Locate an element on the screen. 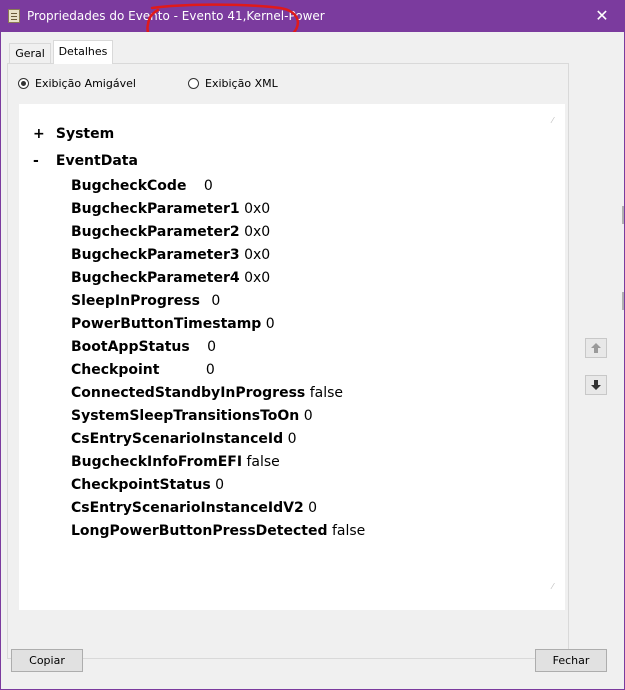 The image size is (625, 690). field-name: BootAppStatus is located at coordinates (130, 347).